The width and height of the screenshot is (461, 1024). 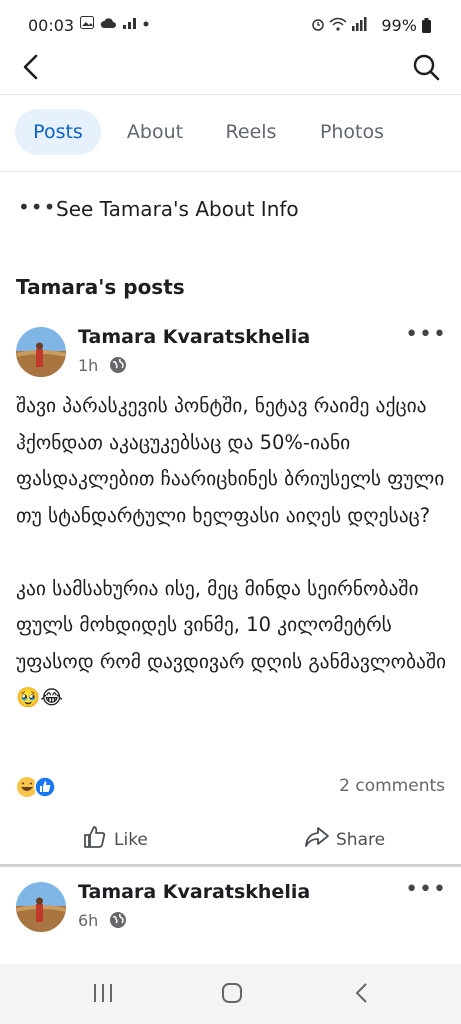 What do you see at coordinates (318, 25) in the screenshot?
I see `alarm-icon` at bounding box center [318, 25].